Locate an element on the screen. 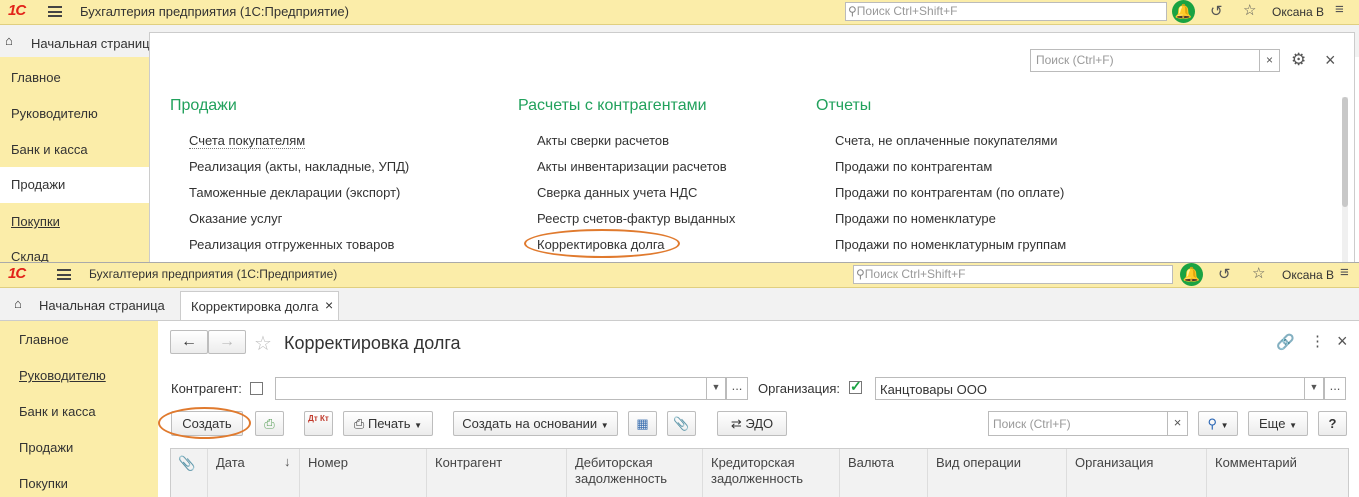 The height and width of the screenshot is (497, 1359). link-sales-by-item-group: Продажи по номенклатурным группам is located at coordinates (950, 244).